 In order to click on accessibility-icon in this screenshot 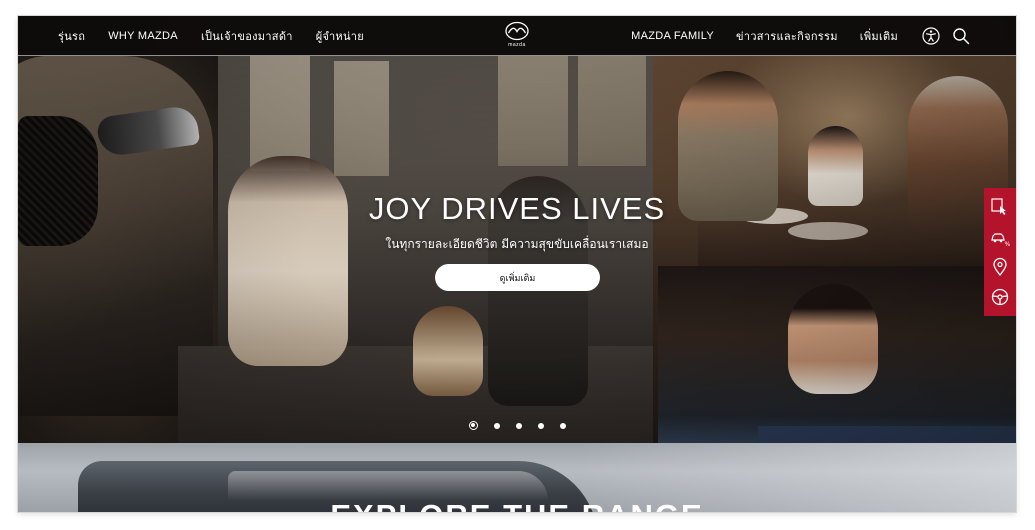, I will do `click(931, 36)`.